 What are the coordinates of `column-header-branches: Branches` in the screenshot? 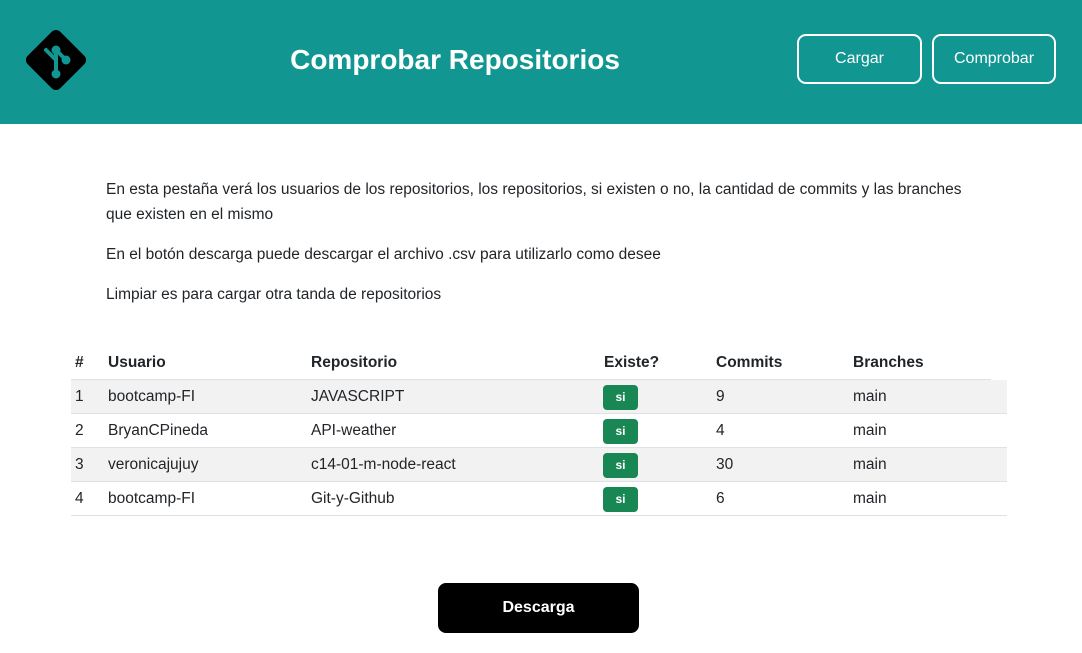 It's located at (888, 362).